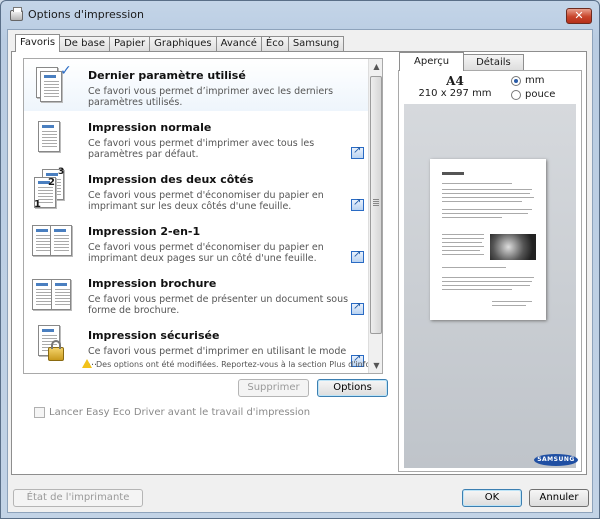  I want to click on vertical-scrollbar: ▲ ▼, so click(375, 216).